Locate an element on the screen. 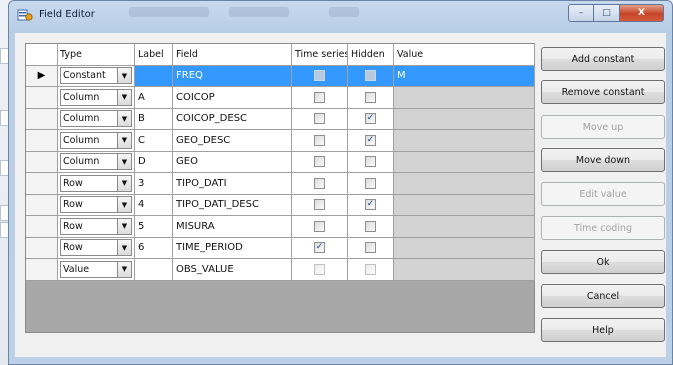 This screenshot has width=673, height=365. move-down-button: Move down is located at coordinates (603, 160).